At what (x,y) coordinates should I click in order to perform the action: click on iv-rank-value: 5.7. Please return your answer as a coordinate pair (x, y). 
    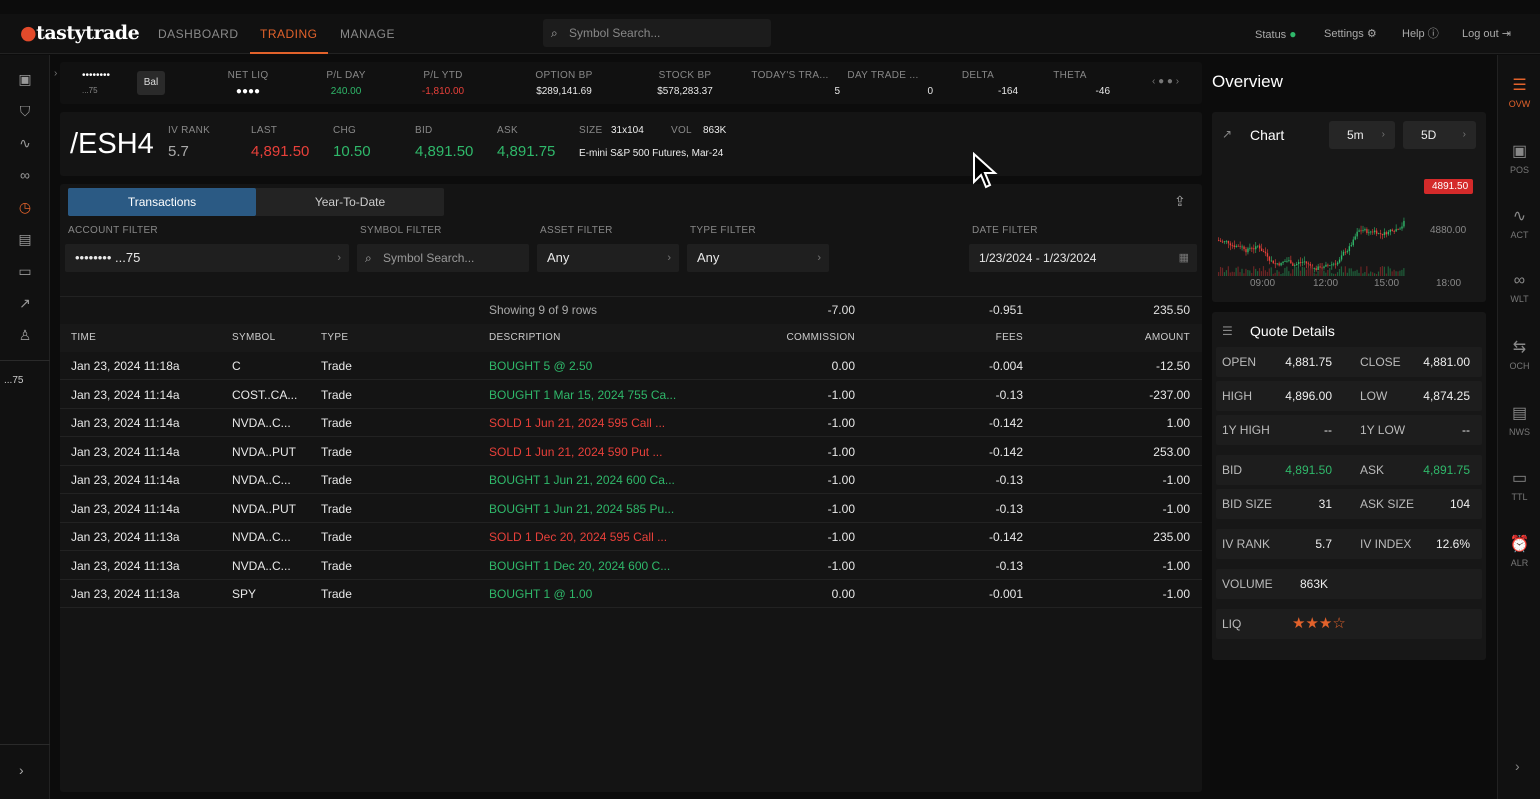
    Looking at the image, I should click on (178, 151).